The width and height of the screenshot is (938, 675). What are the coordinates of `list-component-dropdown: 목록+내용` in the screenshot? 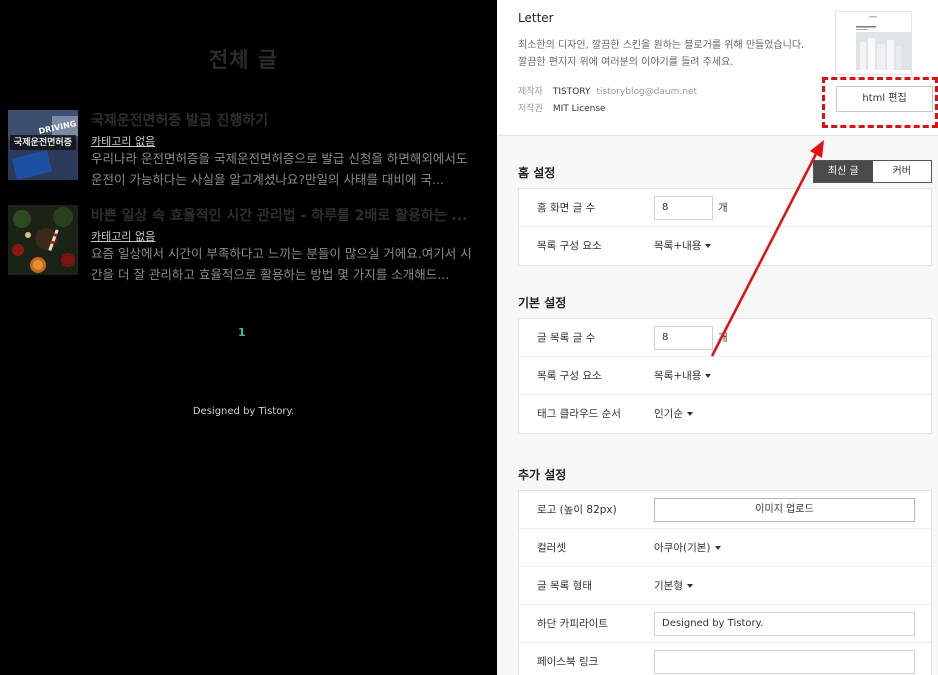 It's located at (683, 376).